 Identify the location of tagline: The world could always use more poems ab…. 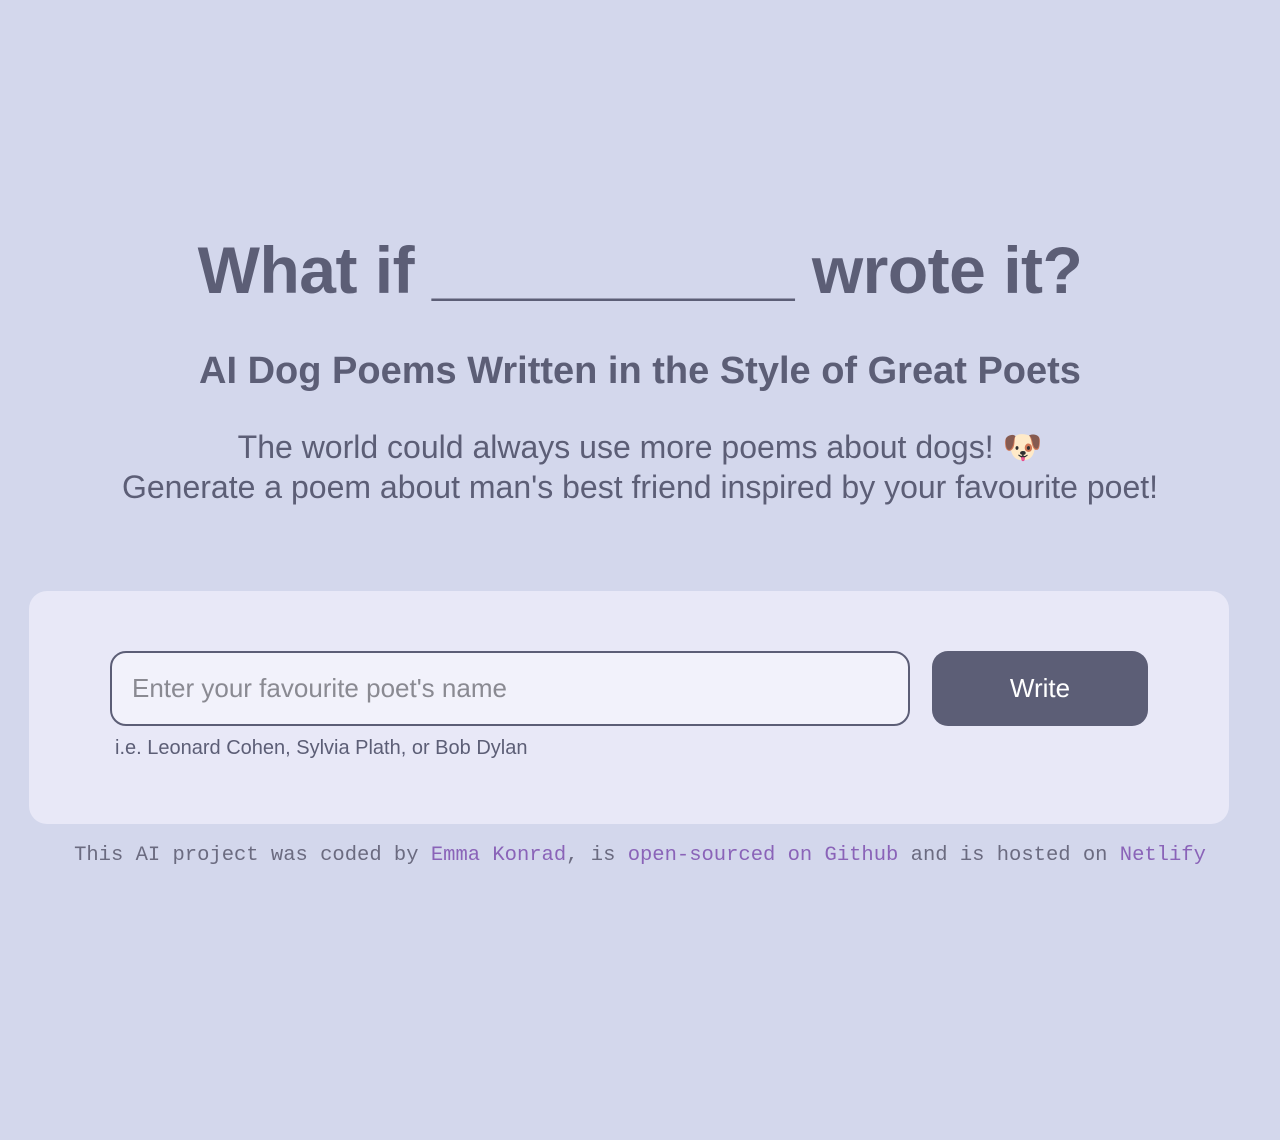
(640, 467).